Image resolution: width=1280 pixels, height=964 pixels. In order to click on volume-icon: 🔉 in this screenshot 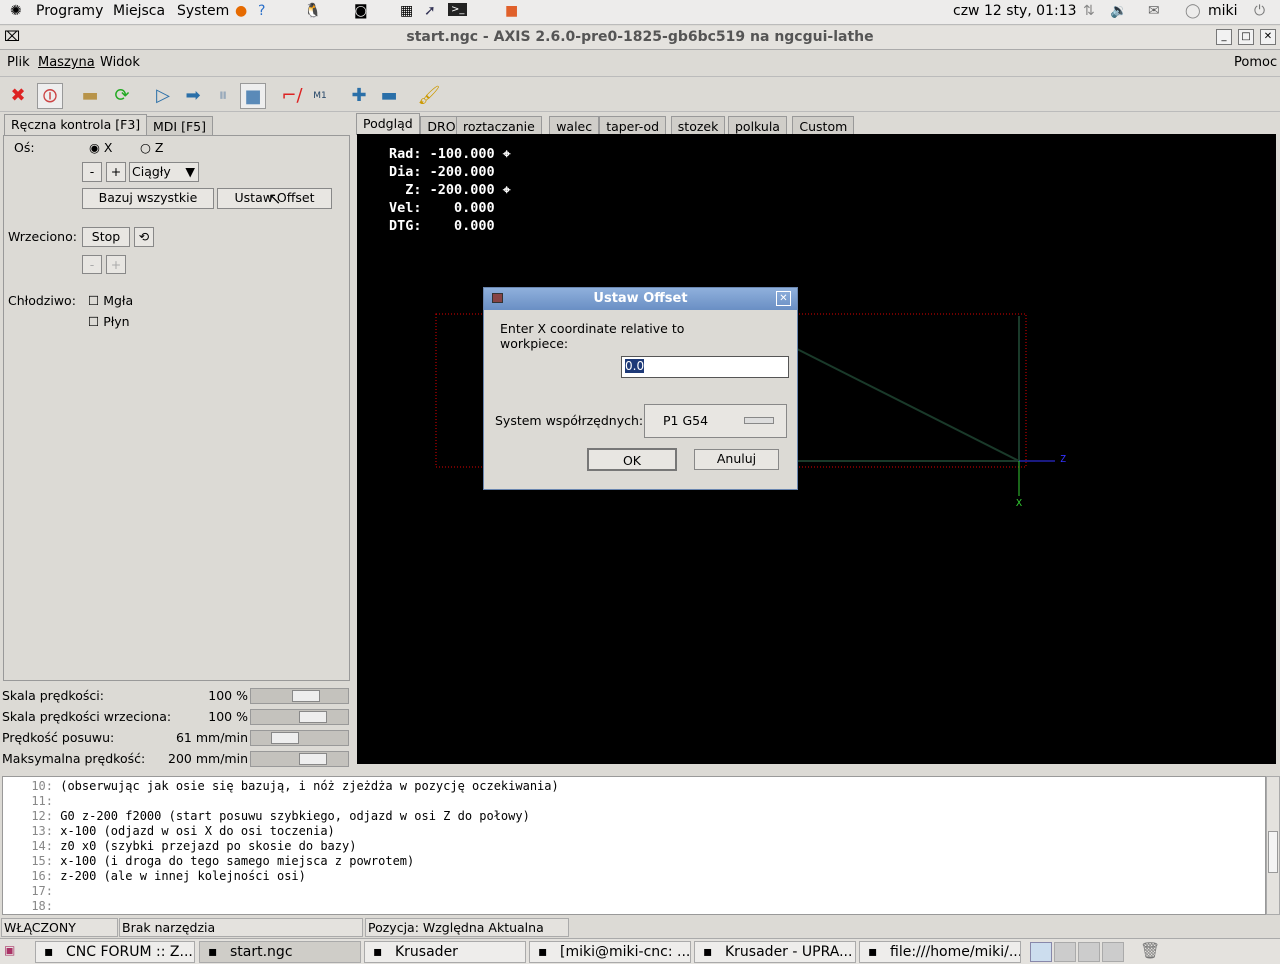, I will do `click(1118, 11)`.